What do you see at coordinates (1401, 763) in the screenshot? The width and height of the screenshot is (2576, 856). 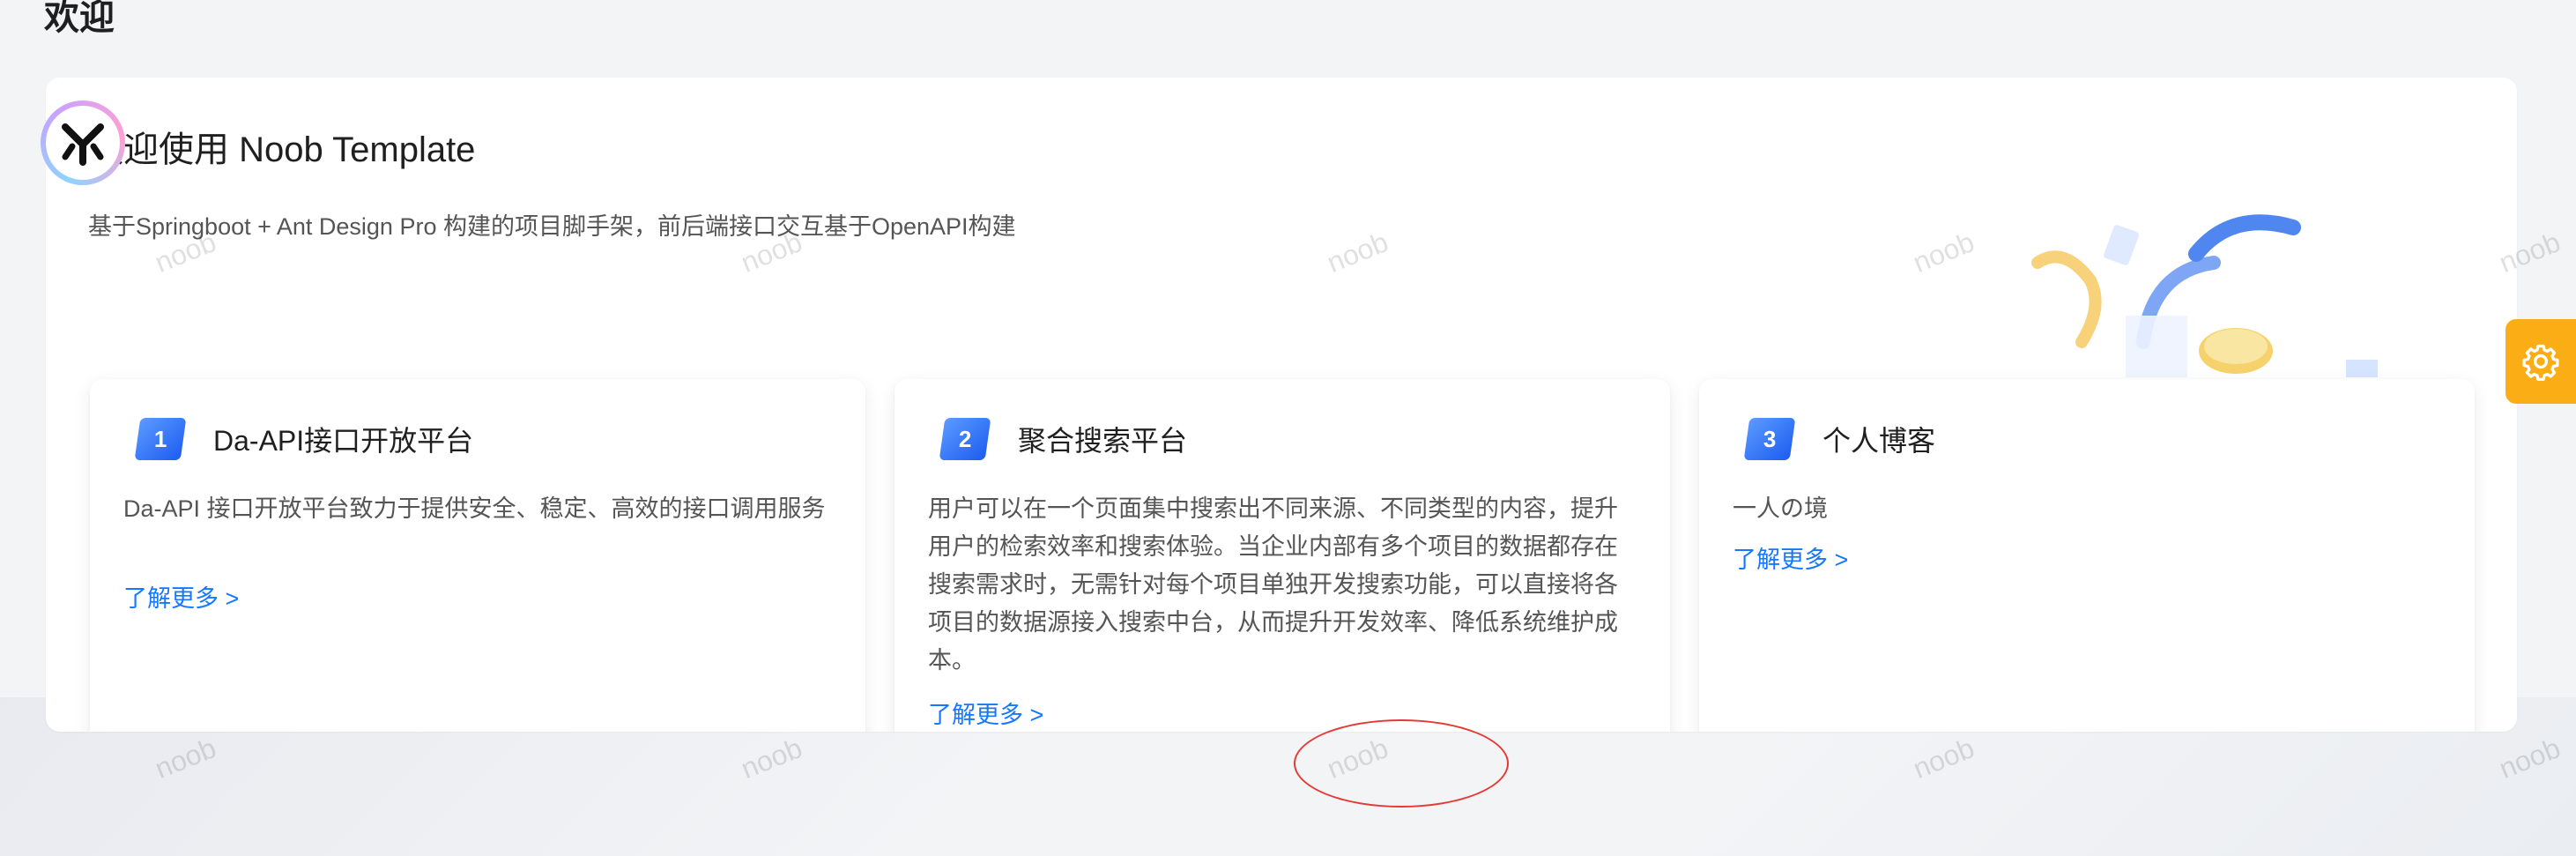 I see `highlight-ellipse` at bounding box center [1401, 763].